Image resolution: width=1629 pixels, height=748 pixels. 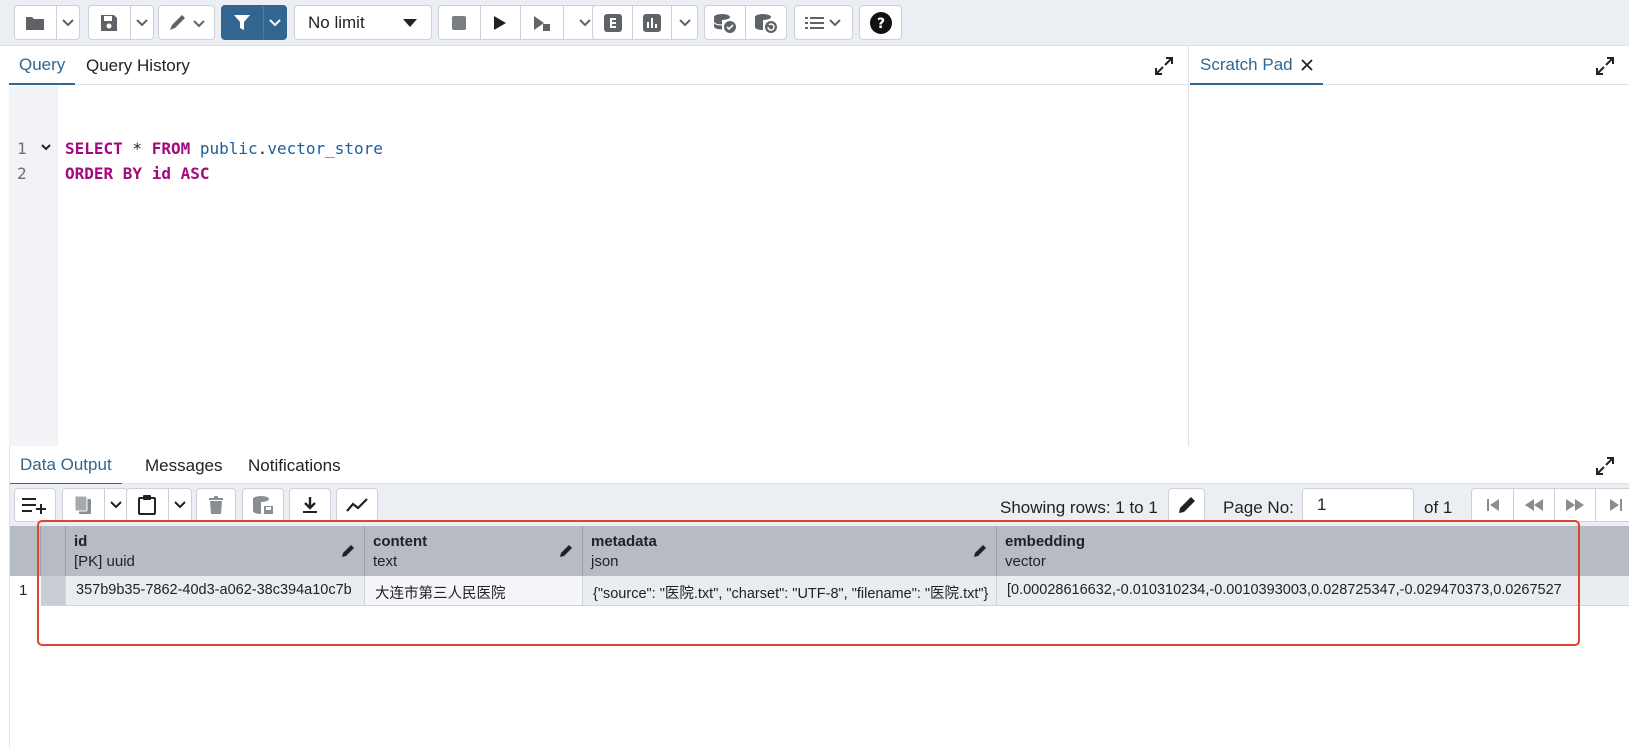 What do you see at coordinates (612, 22) in the screenshot?
I see `explain-icon` at bounding box center [612, 22].